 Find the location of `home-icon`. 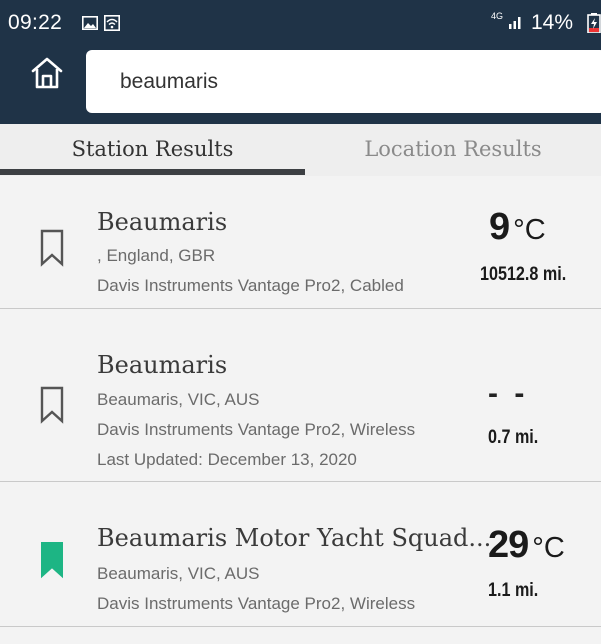

home-icon is located at coordinates (47, 73).